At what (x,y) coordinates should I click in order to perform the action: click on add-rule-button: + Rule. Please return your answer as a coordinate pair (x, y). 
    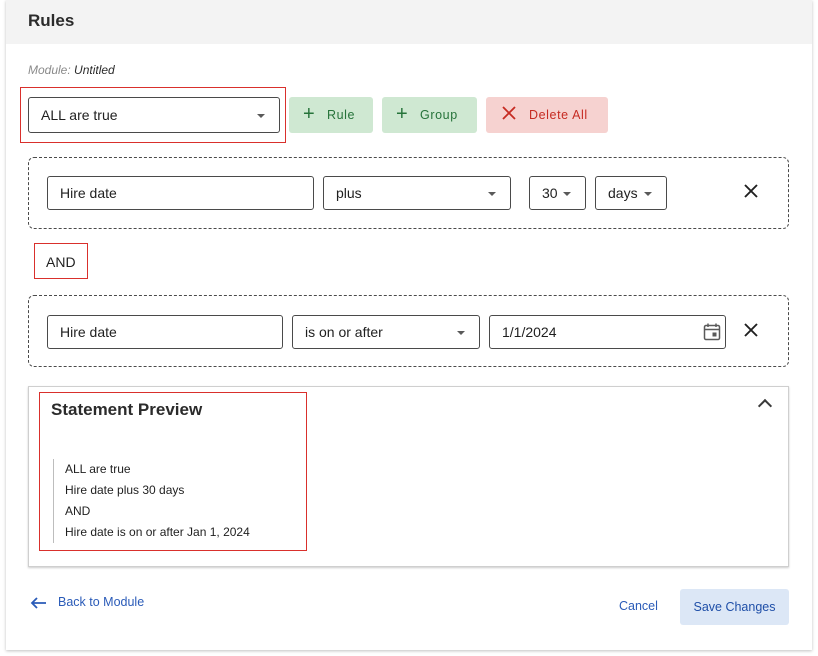
    Looking at the image, I should click on (331, 115).